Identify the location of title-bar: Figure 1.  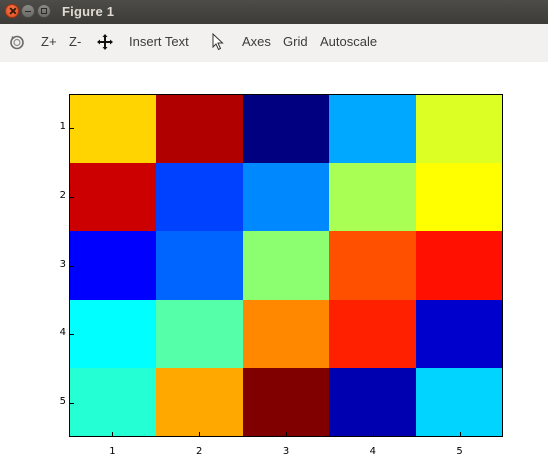
(274, 12).